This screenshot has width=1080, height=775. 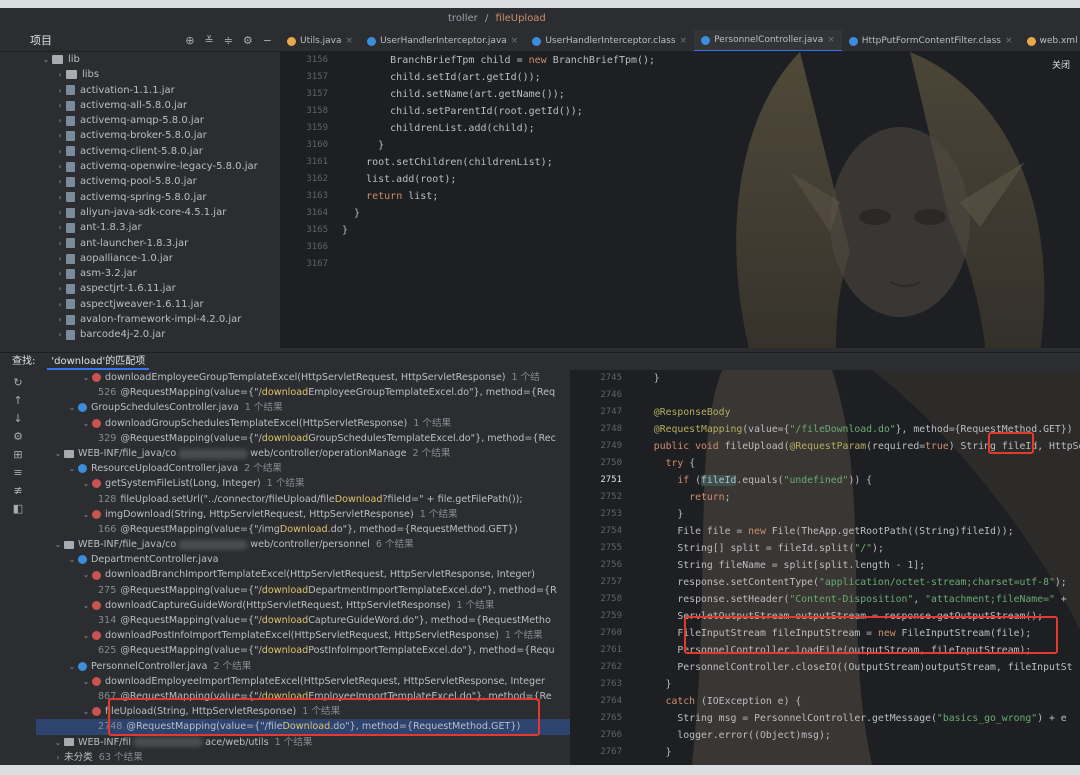 I want to click on tree-item: › activemq-openwire-legacy-5.8.0.jar, so click(x=140, y=166).